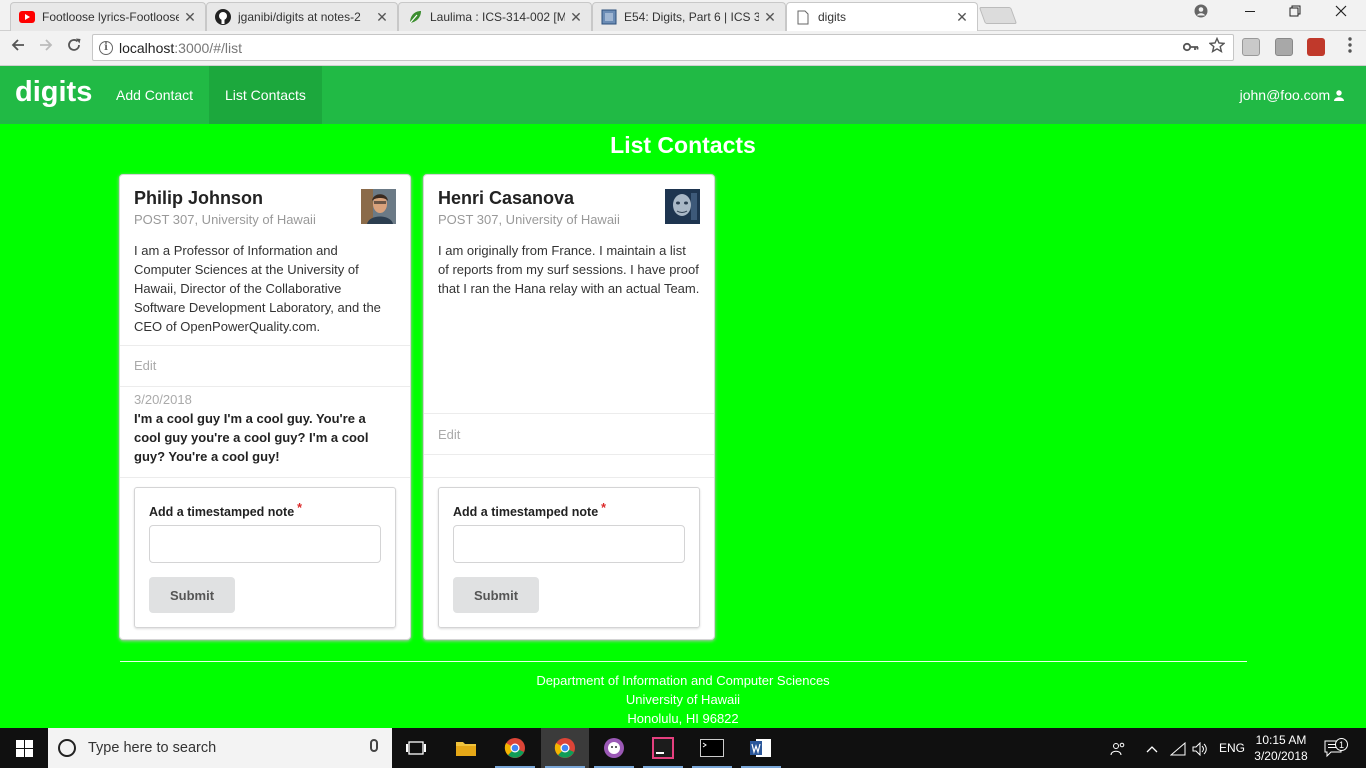 The height and width of the screenshot is (768, 1366). What do you see at coordinates (1250, 13) in the screenshot?
I see `minimize-icon` at bounding box center [1250, 13].